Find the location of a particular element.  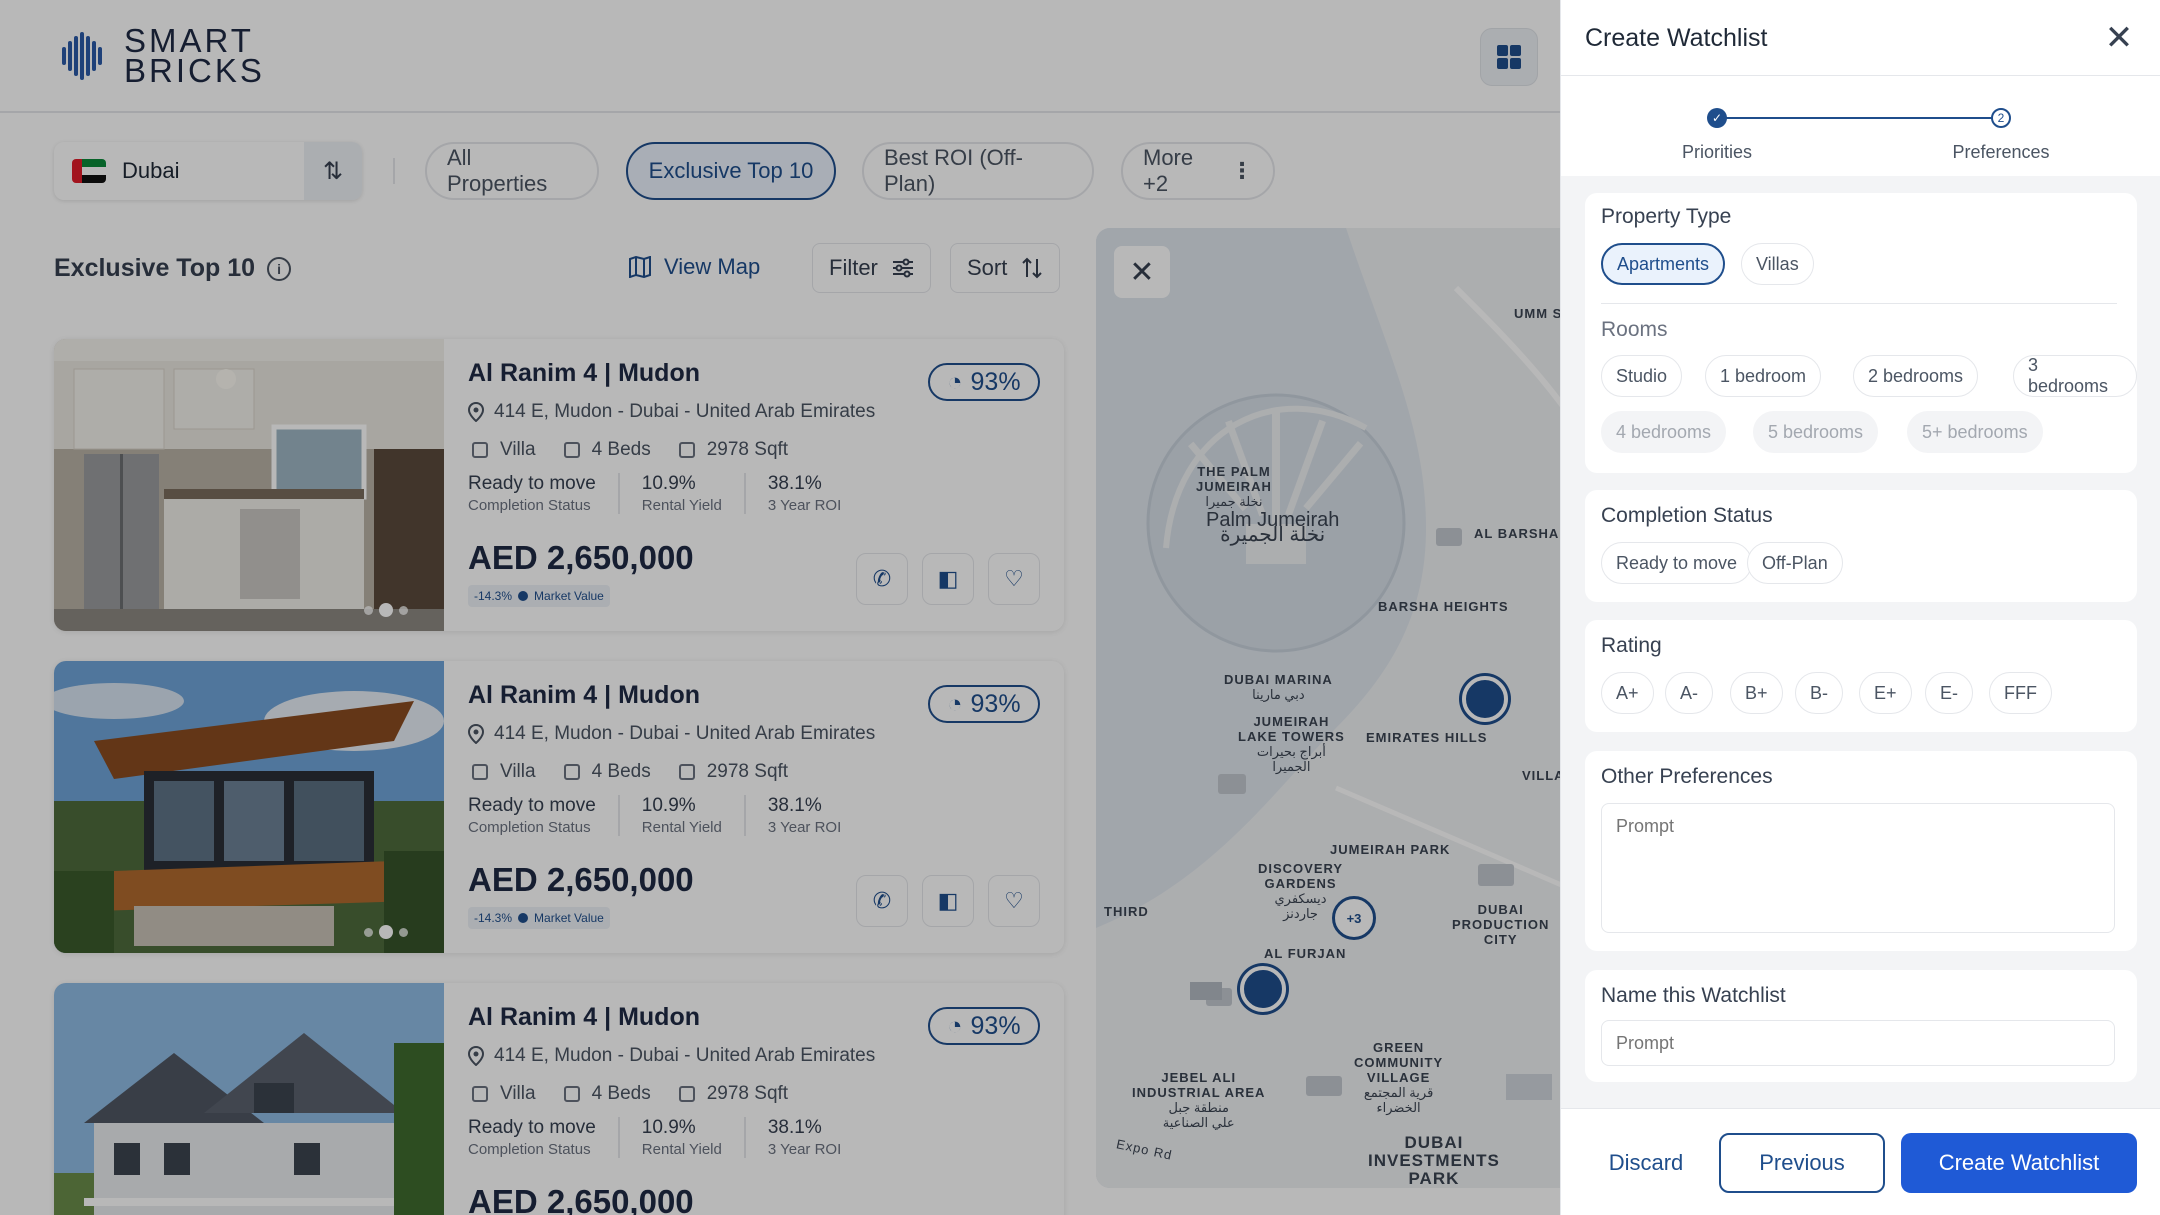

completion-status-title: Completion Status is located at coordinates (1687, 515).